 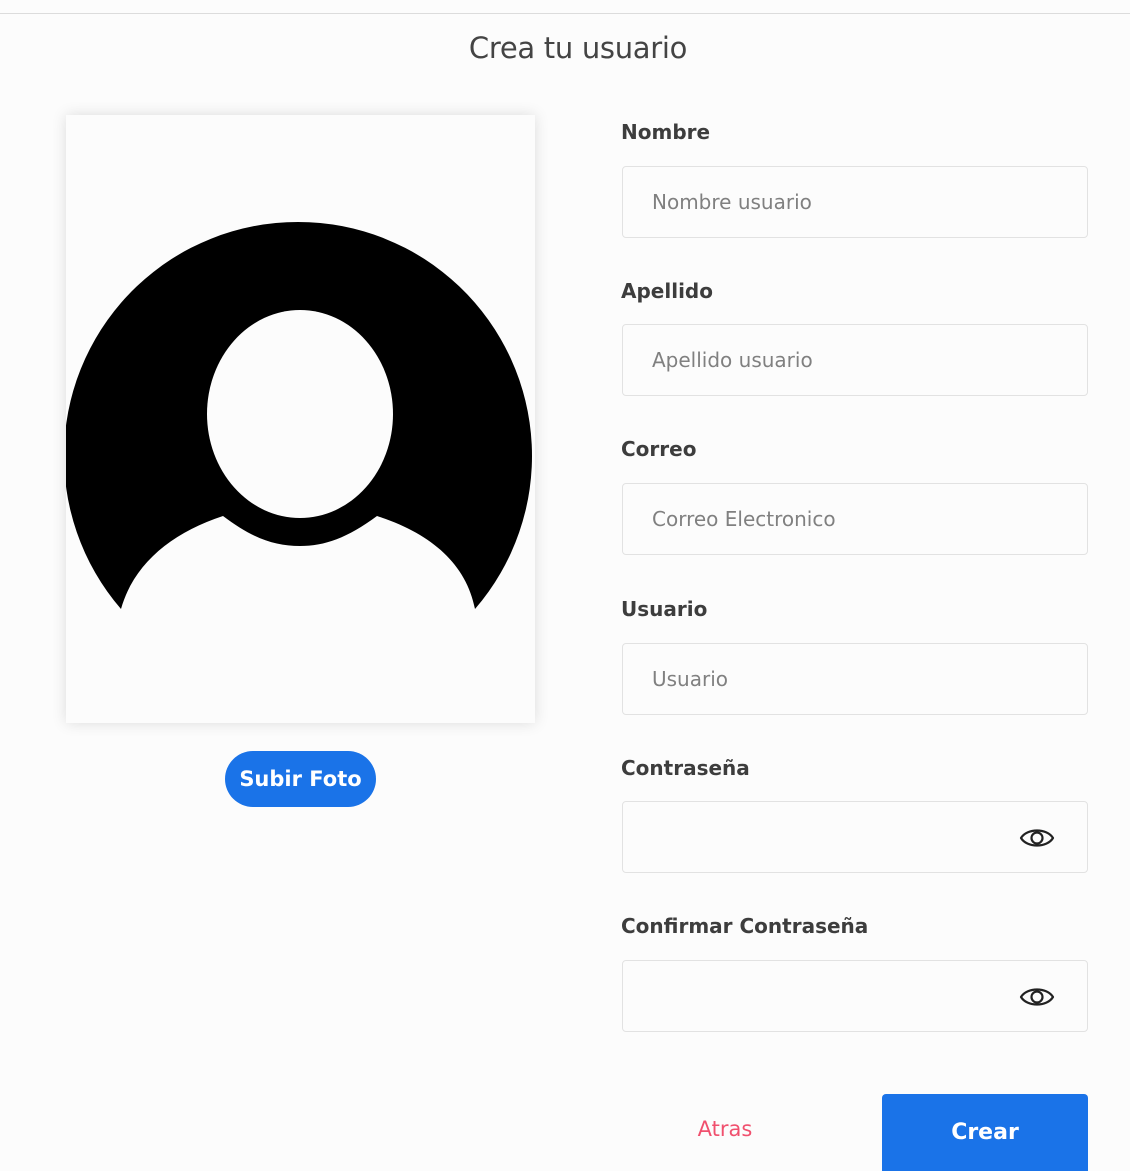 I want to click on last-name-field, so click(x=855, y=360).